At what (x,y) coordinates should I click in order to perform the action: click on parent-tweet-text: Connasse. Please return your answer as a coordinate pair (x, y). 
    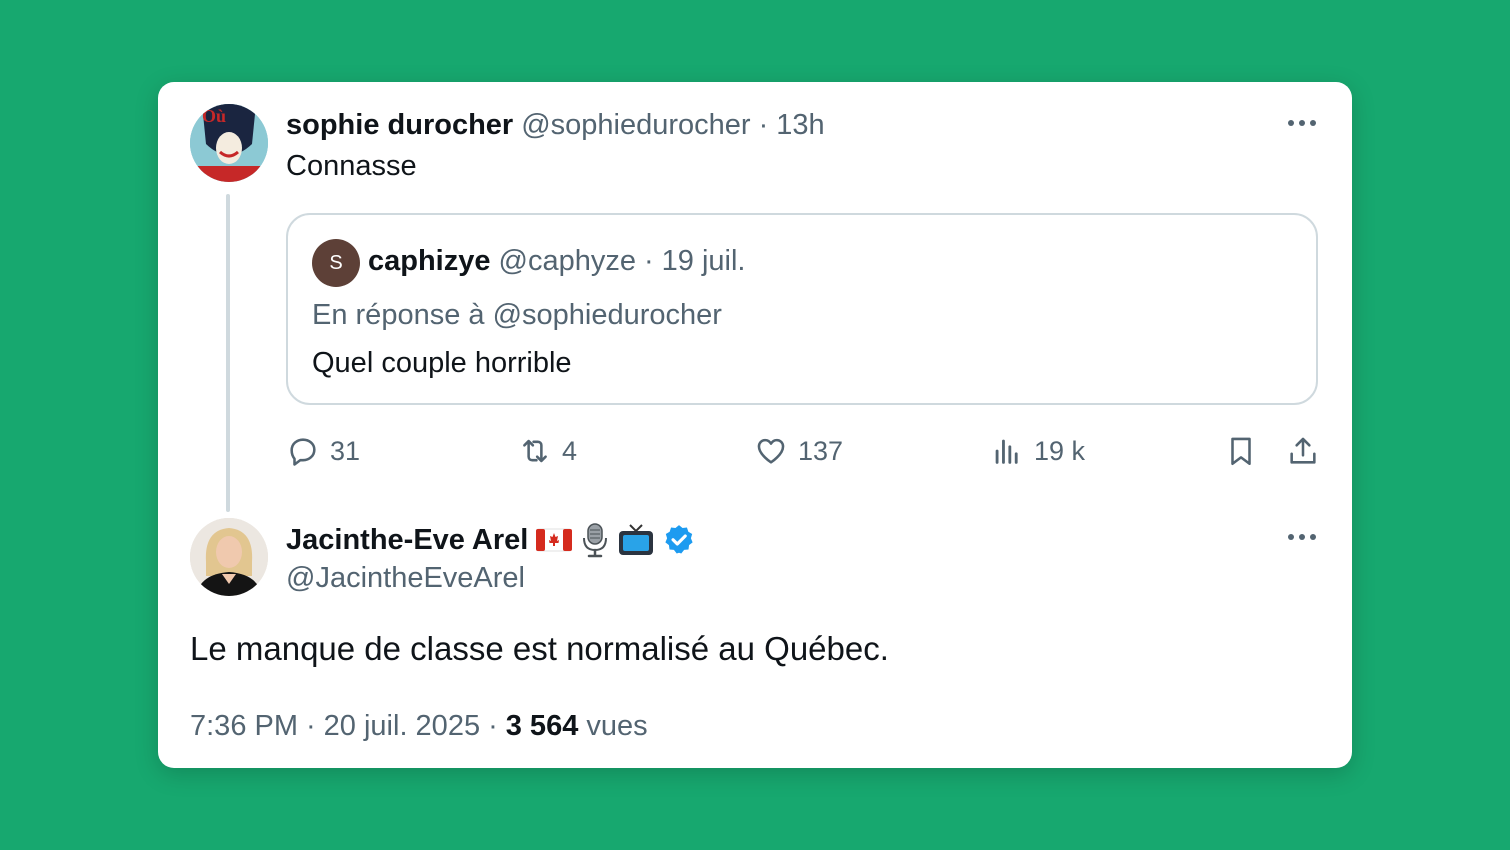
    Looking at the image, I should click on (351, 166).